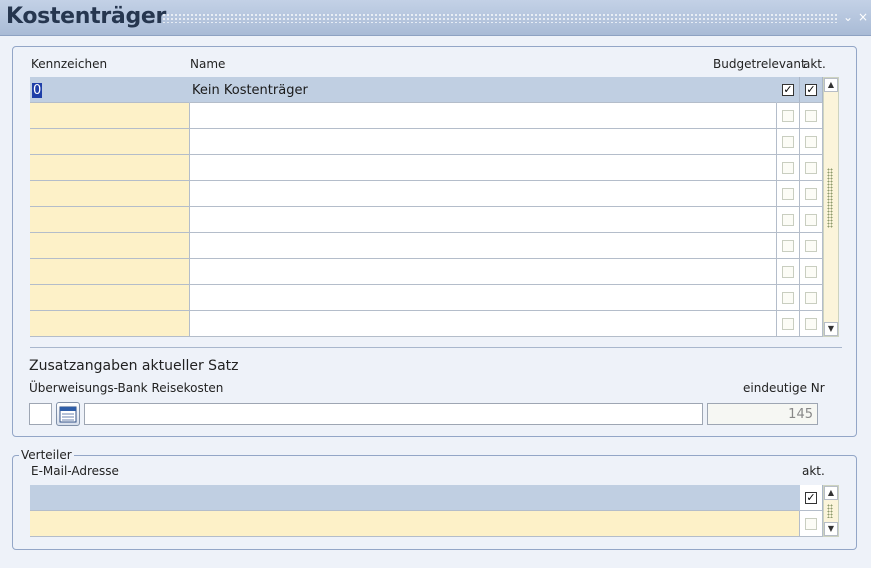 The image size is (871, 568). I want to click on code-text: 0, so click(37, 90).